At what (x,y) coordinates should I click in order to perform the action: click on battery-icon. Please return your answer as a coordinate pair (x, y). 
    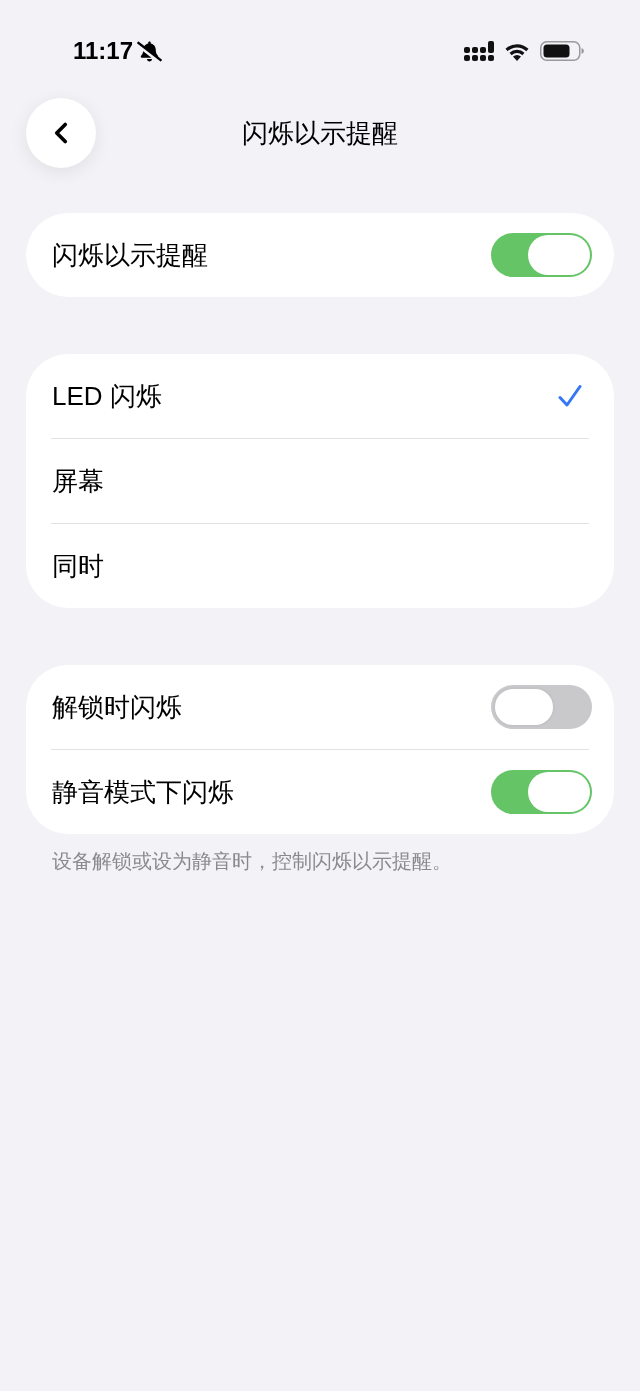
    Looking at the image, I should click on (562, 51).